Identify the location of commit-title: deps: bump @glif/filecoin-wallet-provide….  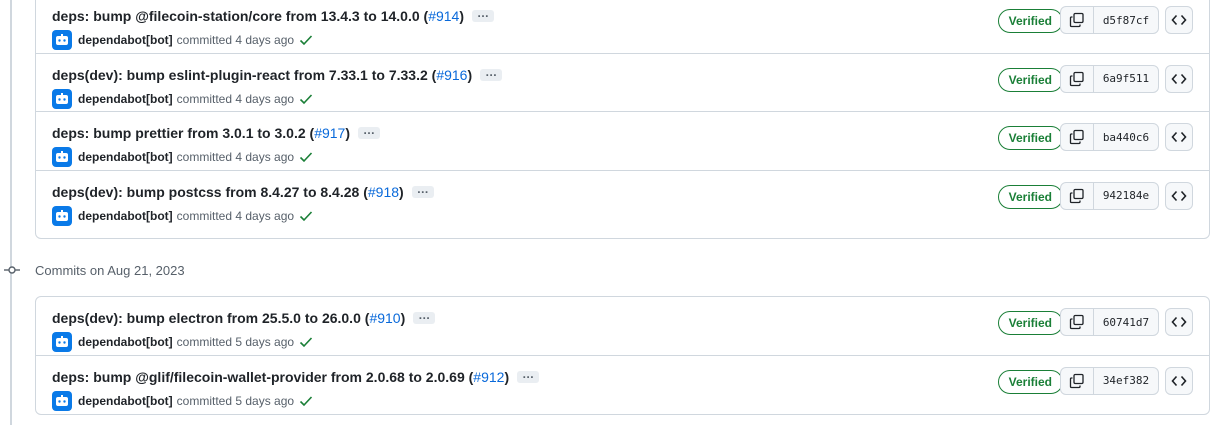
(258, 377).